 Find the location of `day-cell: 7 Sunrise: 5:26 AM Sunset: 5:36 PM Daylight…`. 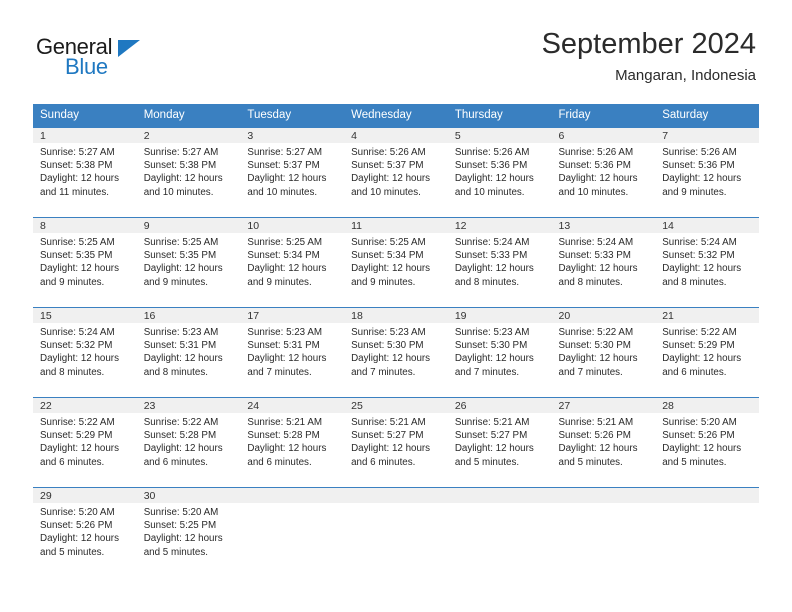

day-cell: 7 Sunrise: 5:26 AM Sunset: 5:36 PM Daylight… is located at coordinates (707, 172).